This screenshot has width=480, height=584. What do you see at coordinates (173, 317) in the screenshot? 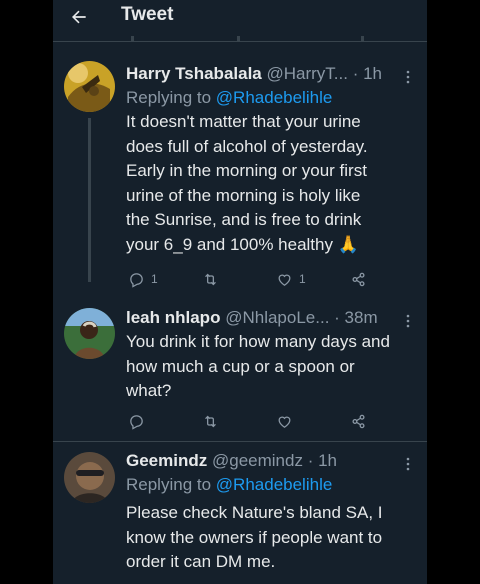
I see `author-name: leah nhlapo` at bounding box center [173, 317].